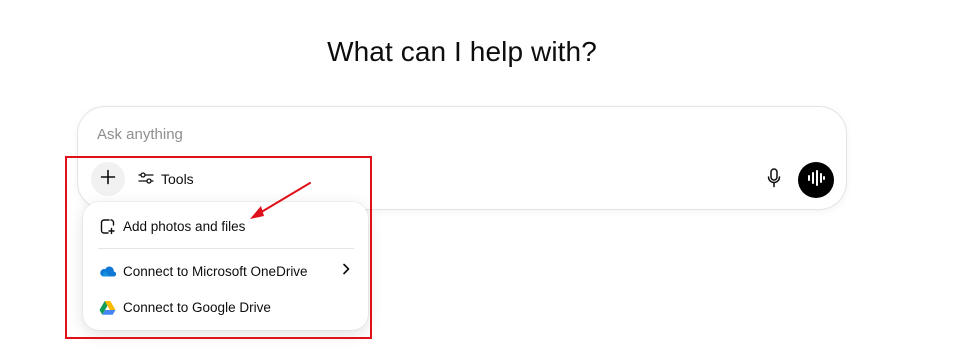 Image resolution: width=969 pixels, height=355 pixels. Describe the element at coordinates (462, 51) in the screenshot. I see `page-heading: What can I help with?` at that location.